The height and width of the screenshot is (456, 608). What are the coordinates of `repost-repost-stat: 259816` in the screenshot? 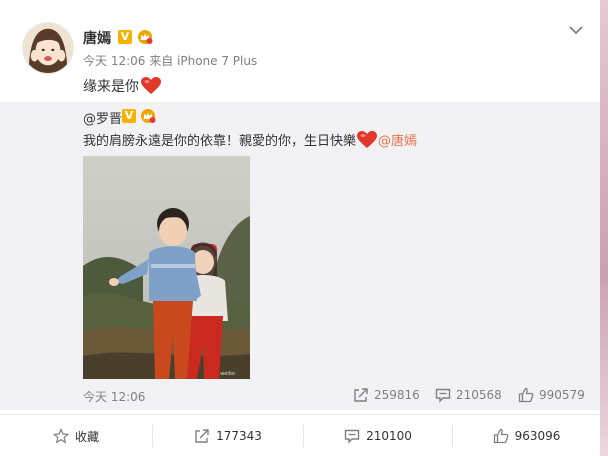 It's located at (386, 395).